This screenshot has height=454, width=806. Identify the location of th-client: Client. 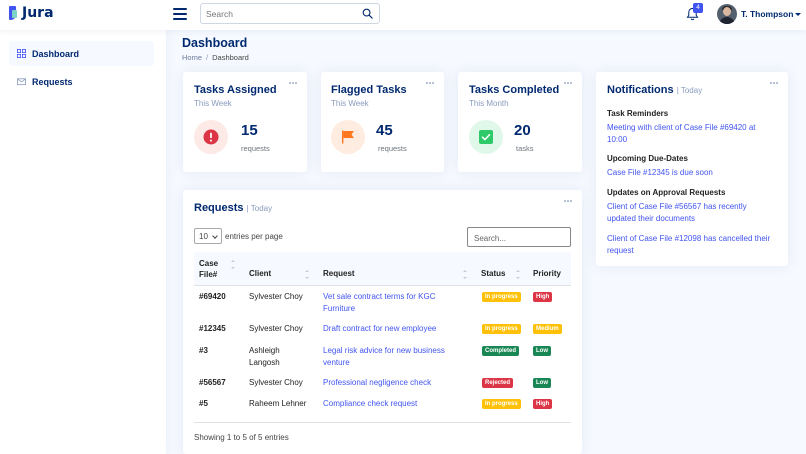
(260, 273).